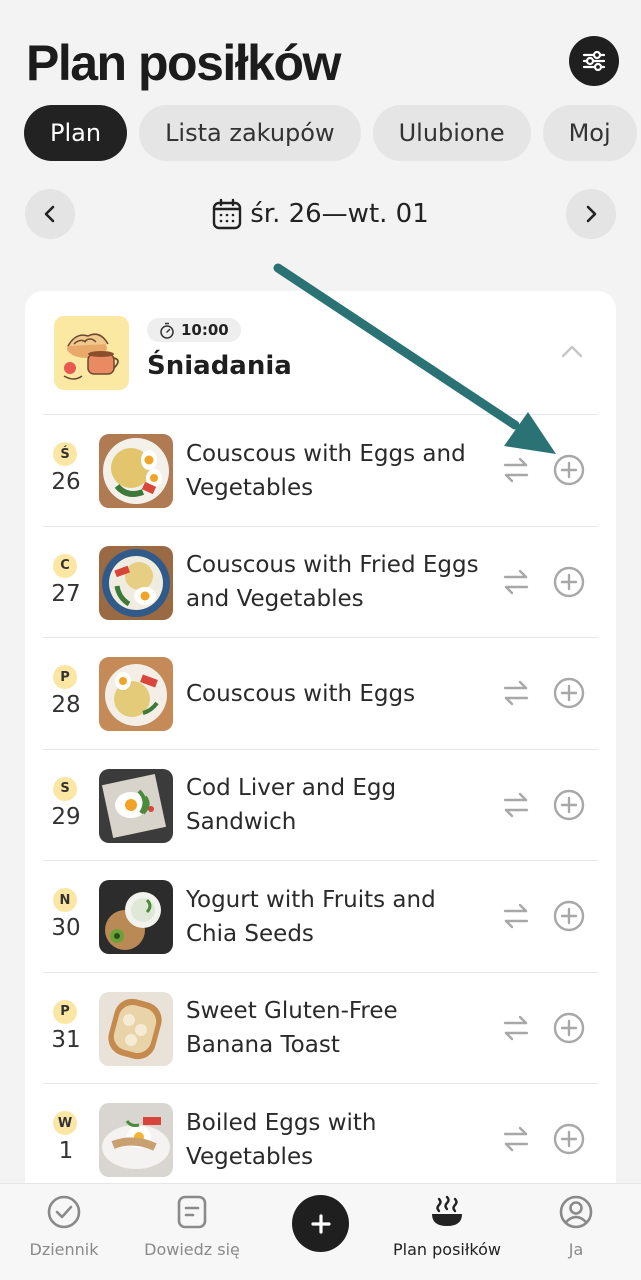 Image resolution: width=641 pixels, height=1280 pixels. Describe the element at coordinates (589, 133) in the screenshot. I see `tab-mine: Moj` at that location.